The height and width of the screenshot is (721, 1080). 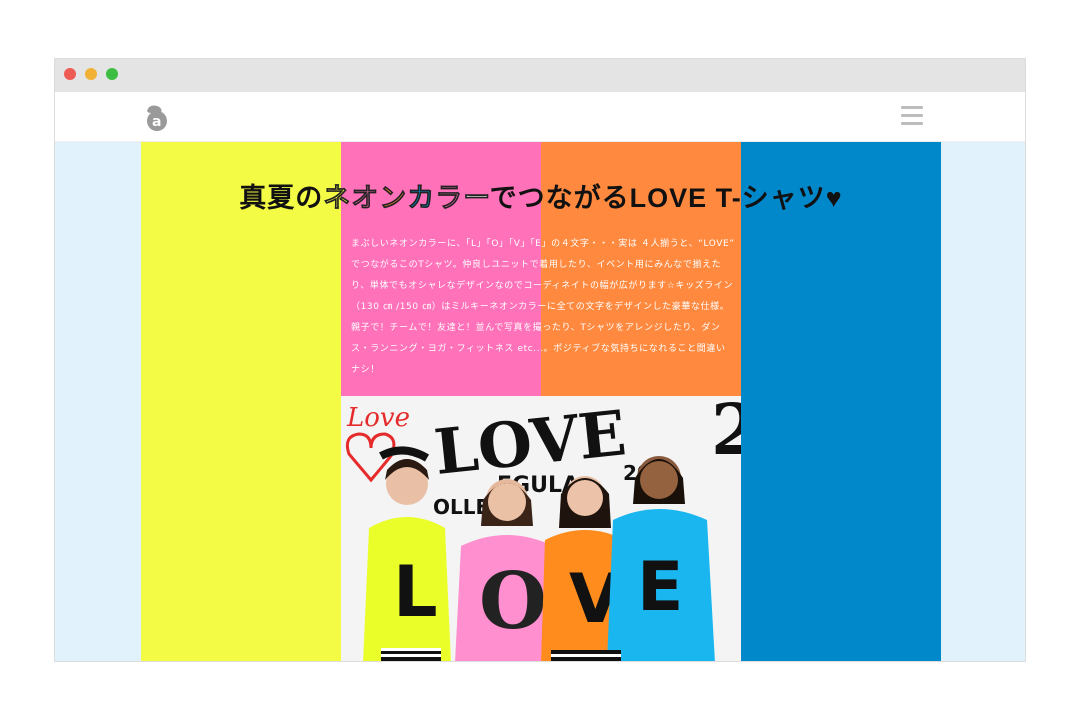 I want to click on close-window-button, so click(x=70, y=74).